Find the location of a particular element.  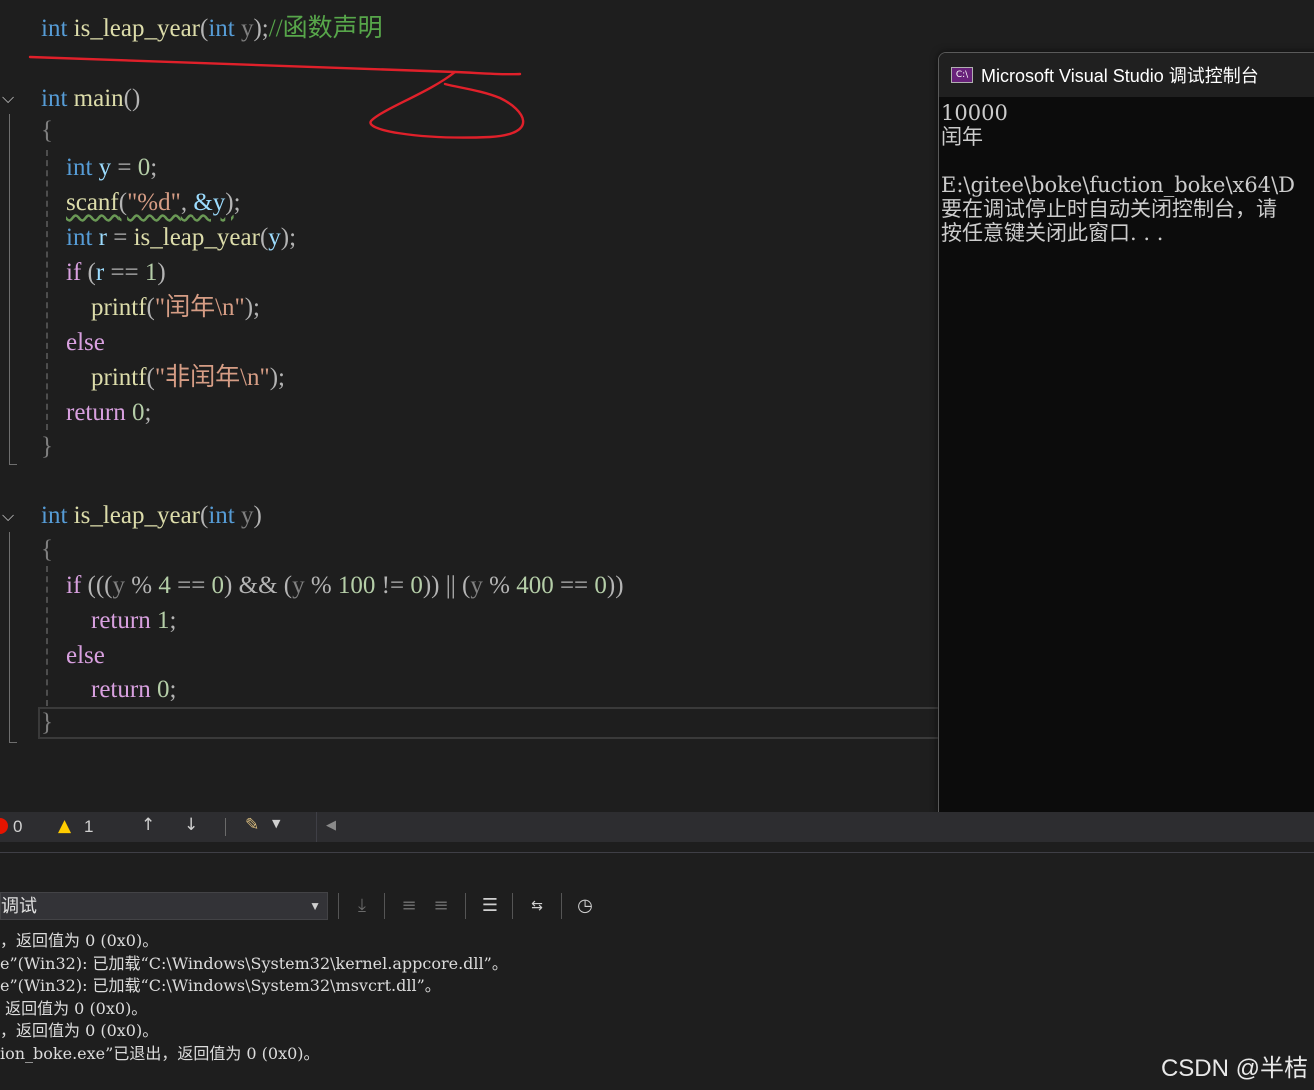

scroll-left-icon: ◀ is located at coordinates (331, 825).